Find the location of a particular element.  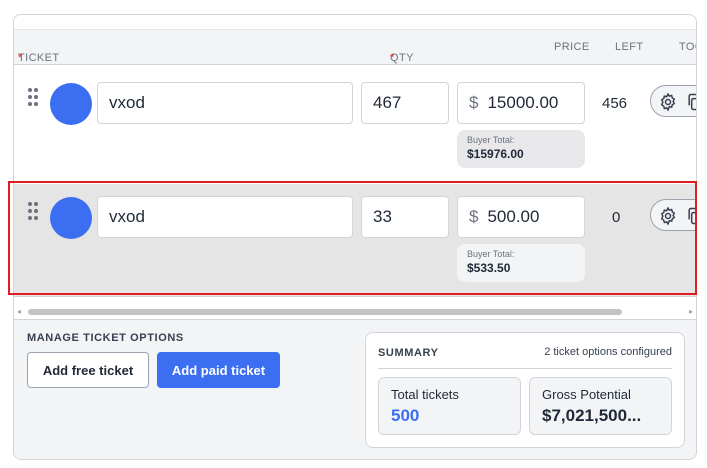

summary-configured-count: 2 ticket options configured is located at coordinates (608, 352).